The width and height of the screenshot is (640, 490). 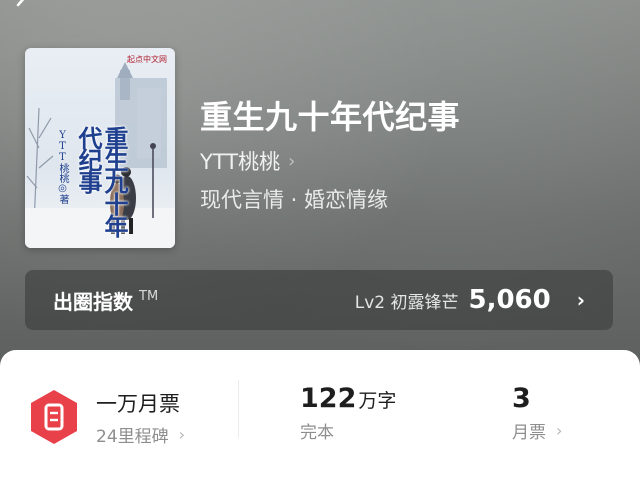 I want to click on popularity-index-card: 出圈指数 TM Lv2 初露锋芒 5,060 ›, so click(x=319, y=300).